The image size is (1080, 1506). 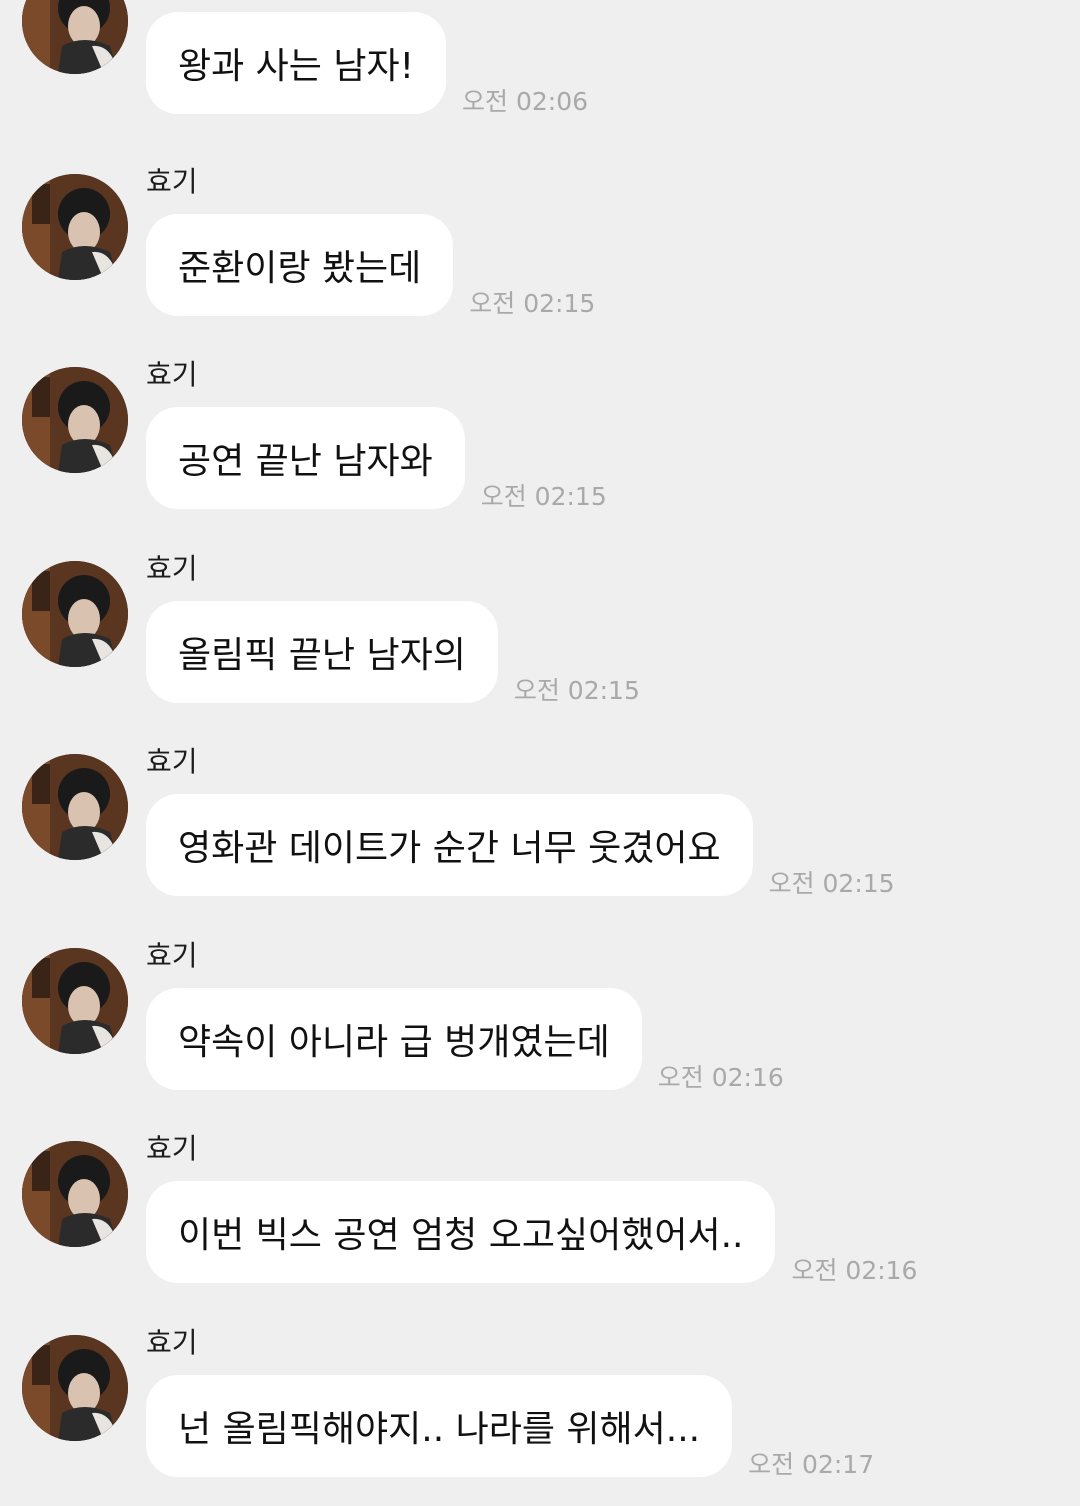 I want to click on message-timestamp: 오전 02:17, so click(x=811, y=1464).